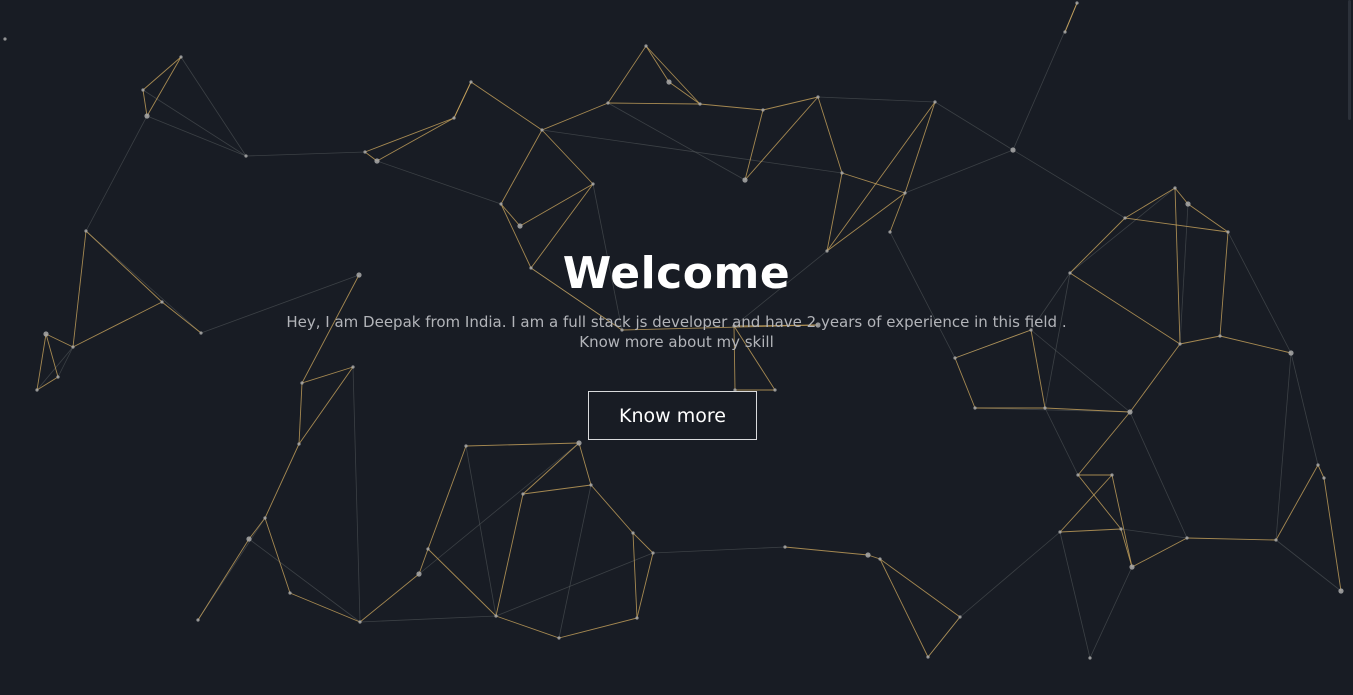  What do you see at coordinates (676, 273) in the screenshot?
I see `page-title: Welcome` at bounding box center [676, 273].